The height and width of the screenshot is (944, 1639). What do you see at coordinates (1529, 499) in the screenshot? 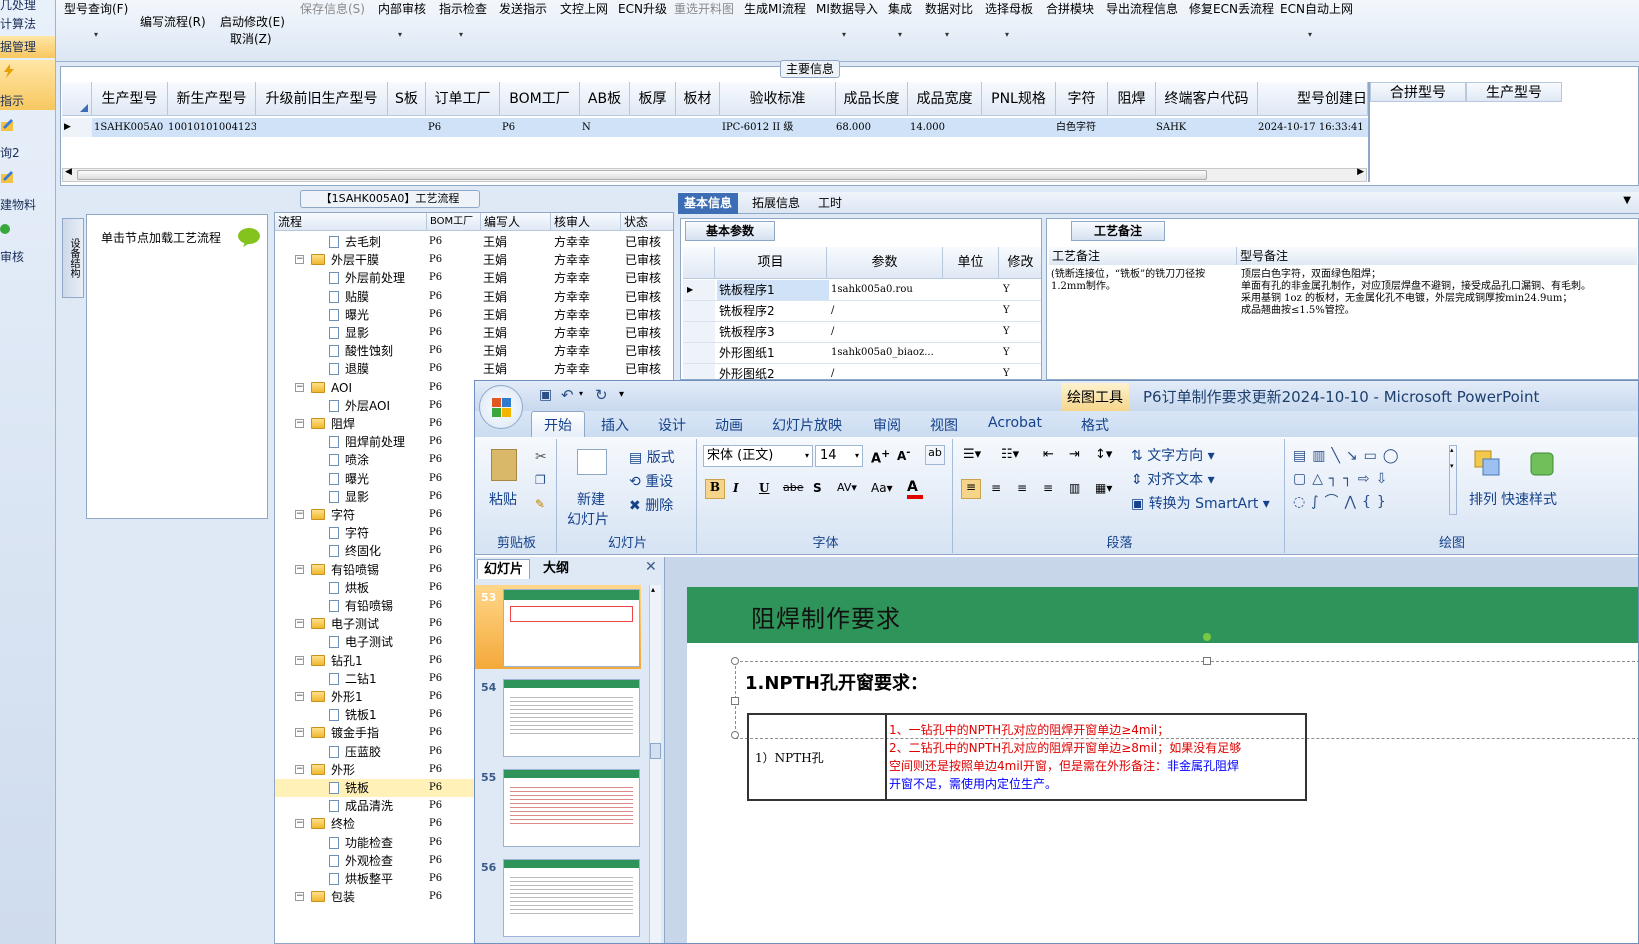
I see `quick-styles-button: 快速样式` at bounding box center [1529, 499].